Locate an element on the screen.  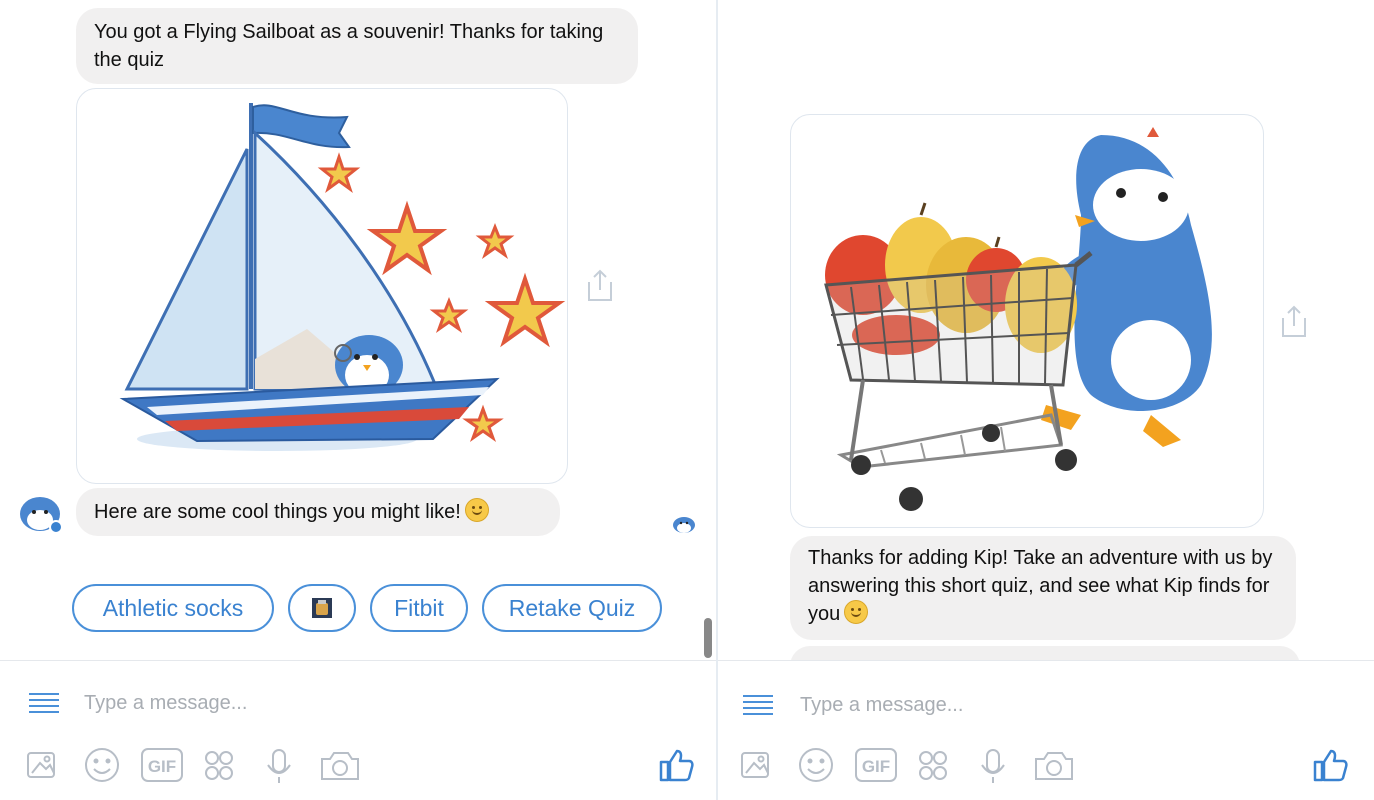
quick-reply-image is located at coordinates (322, 608).